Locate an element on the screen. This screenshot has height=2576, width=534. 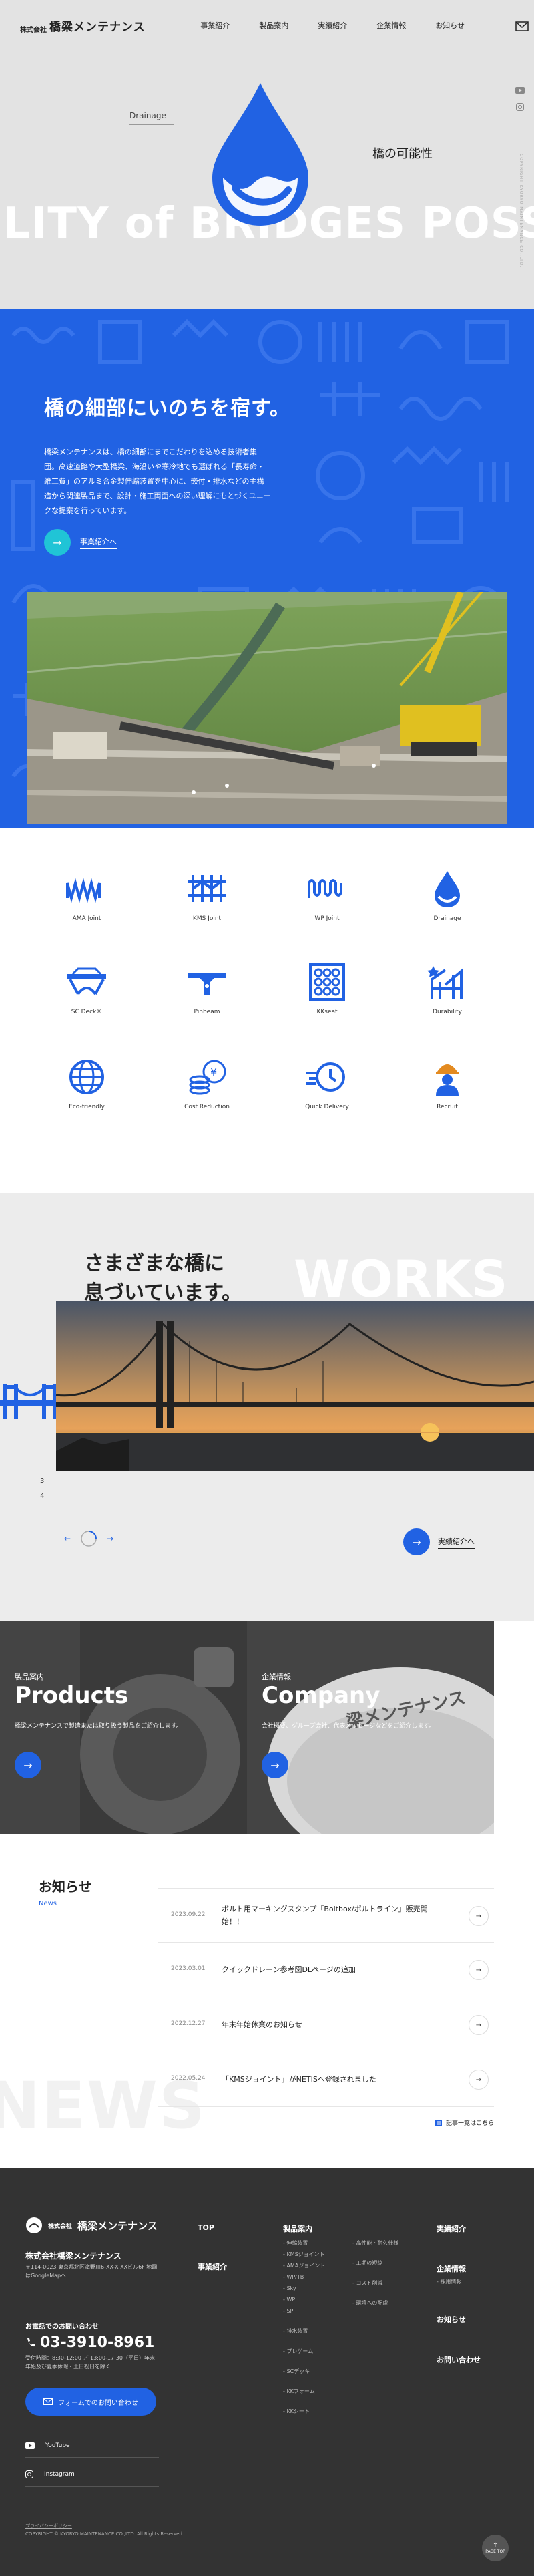
product-sc-deck: SC Deck® is located at coordinates (87, 988).